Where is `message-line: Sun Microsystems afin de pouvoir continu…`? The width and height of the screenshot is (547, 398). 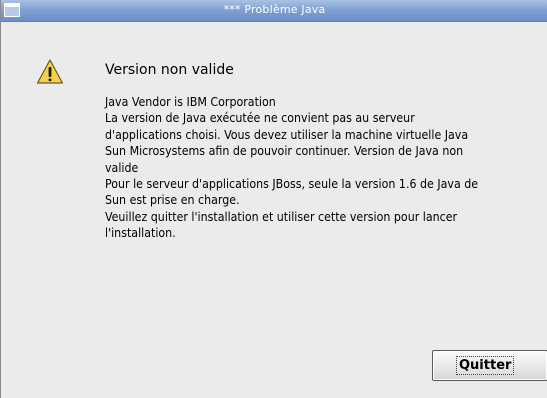 message-line: Sun Microsystems afin de pouvoir continu… is located at coordinates (284, 151).